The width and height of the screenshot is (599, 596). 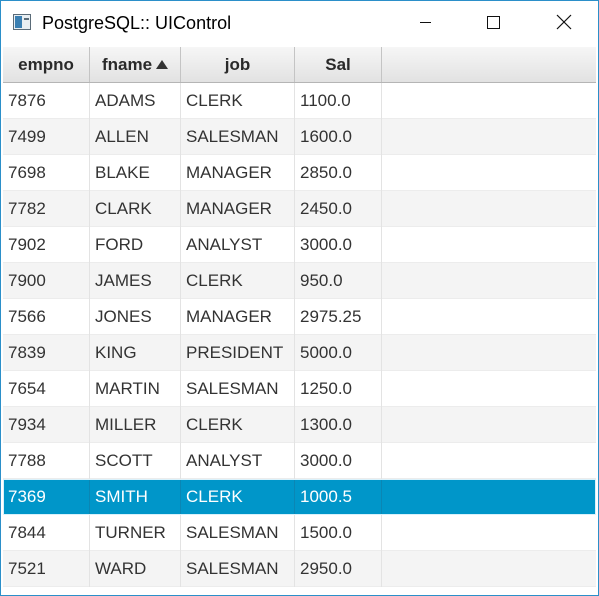 I want to click on column-header-label: Sal, so click(x=338, y=64).